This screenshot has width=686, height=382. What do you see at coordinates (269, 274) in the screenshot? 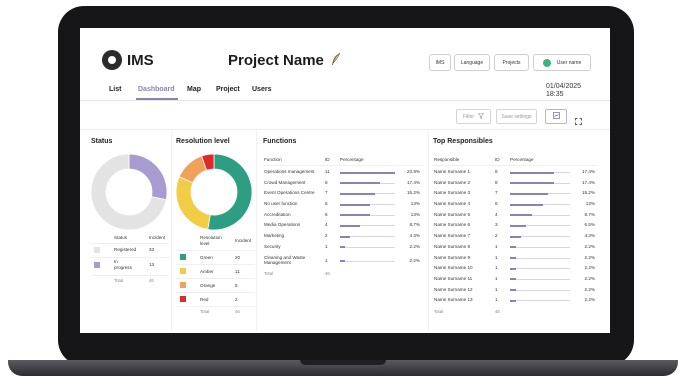
I see `functions-total-label: Total` at bounding box center [269, 274].